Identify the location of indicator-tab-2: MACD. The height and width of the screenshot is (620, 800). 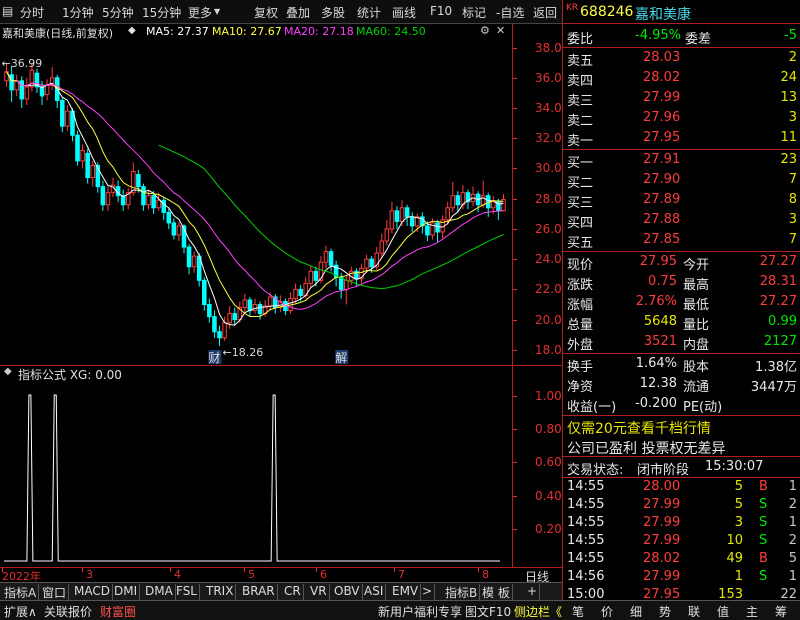
(92, 592).